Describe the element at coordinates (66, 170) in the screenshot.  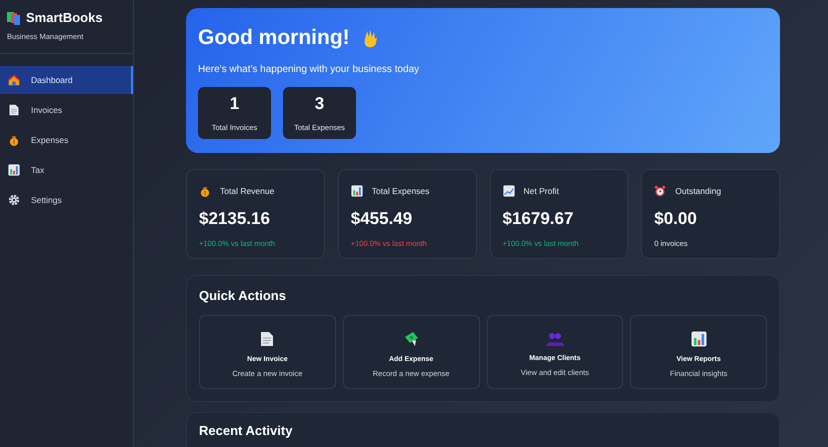
I see `nav-item: Tax` at that location.